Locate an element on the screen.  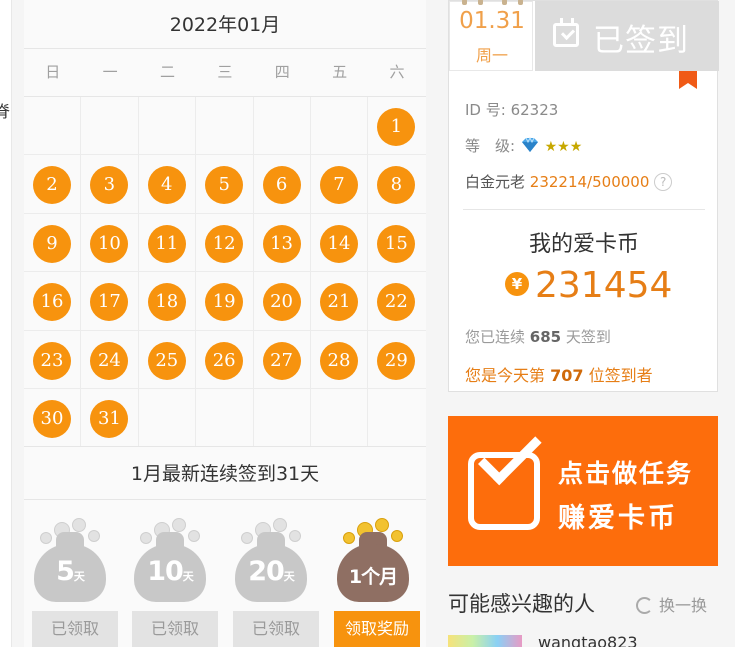
checked-in-day: 9 is located at coordinates (52, 243).